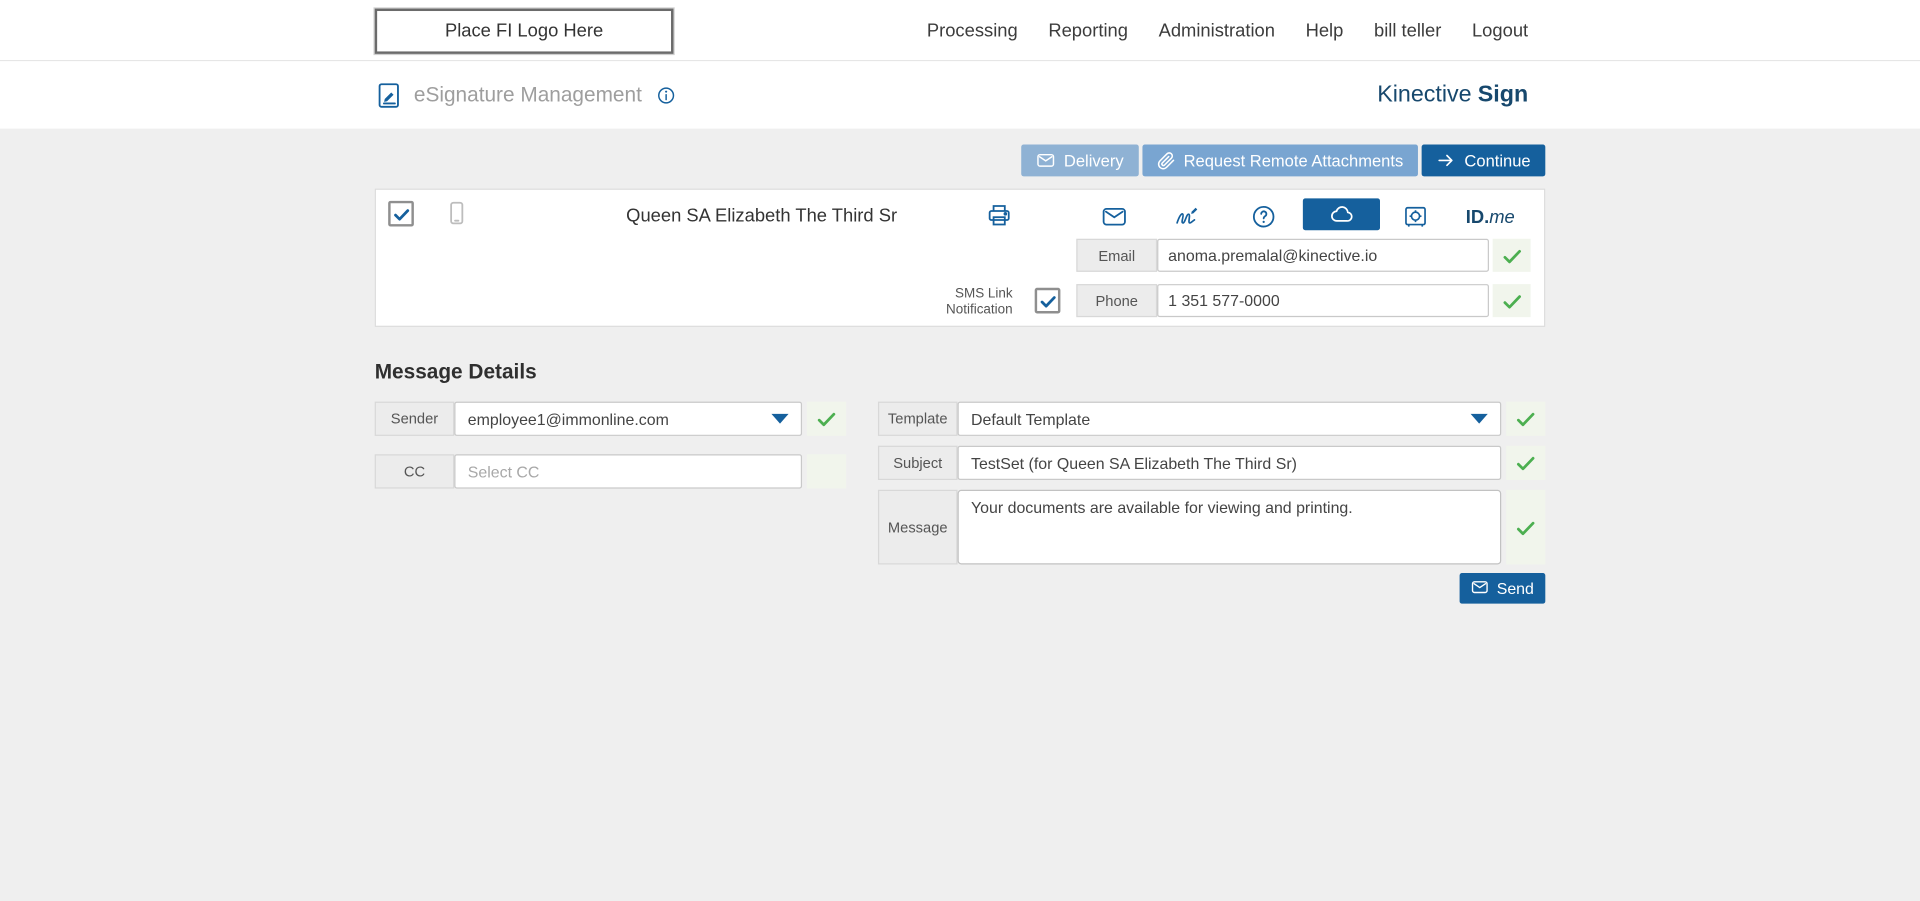 This screenshot has height=901, width=1920. Describe the element at coordinates (979, 310) in the screenshot. I see `sms-label-line2: Notification` at that location.